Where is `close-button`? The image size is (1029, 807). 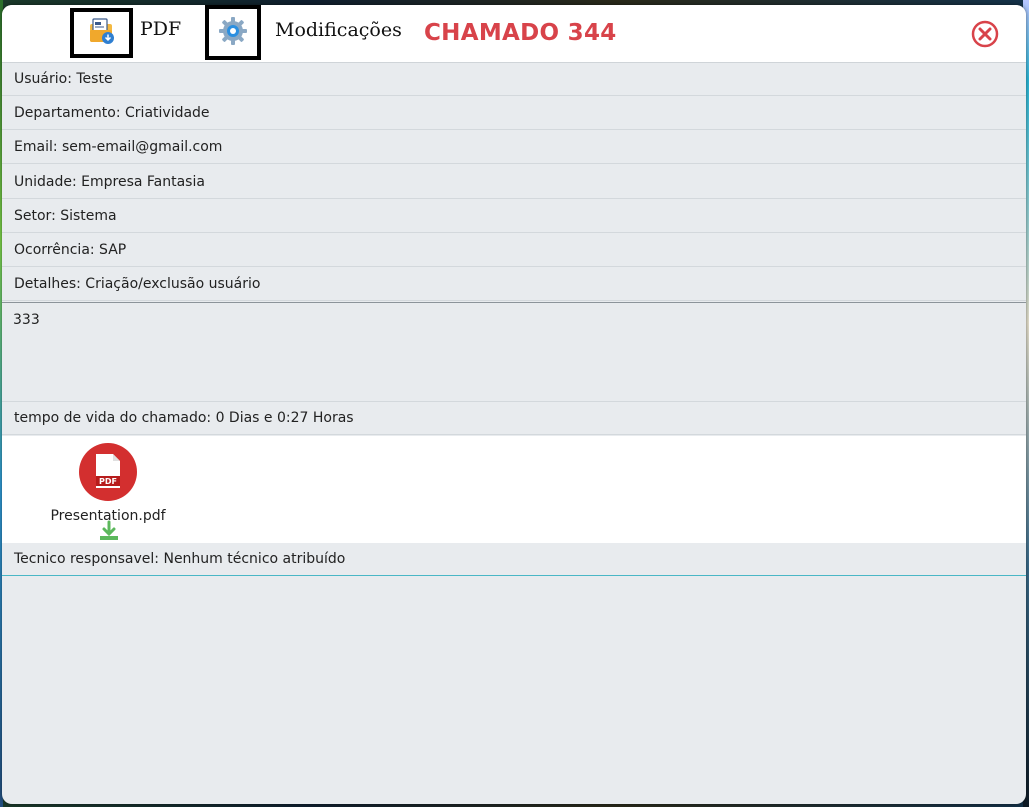 close-button is located at coordinates (985, 34).